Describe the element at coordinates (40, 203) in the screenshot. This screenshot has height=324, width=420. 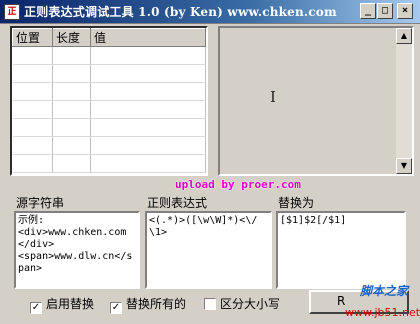
I see `source-string-label: 源字符串` at that location.